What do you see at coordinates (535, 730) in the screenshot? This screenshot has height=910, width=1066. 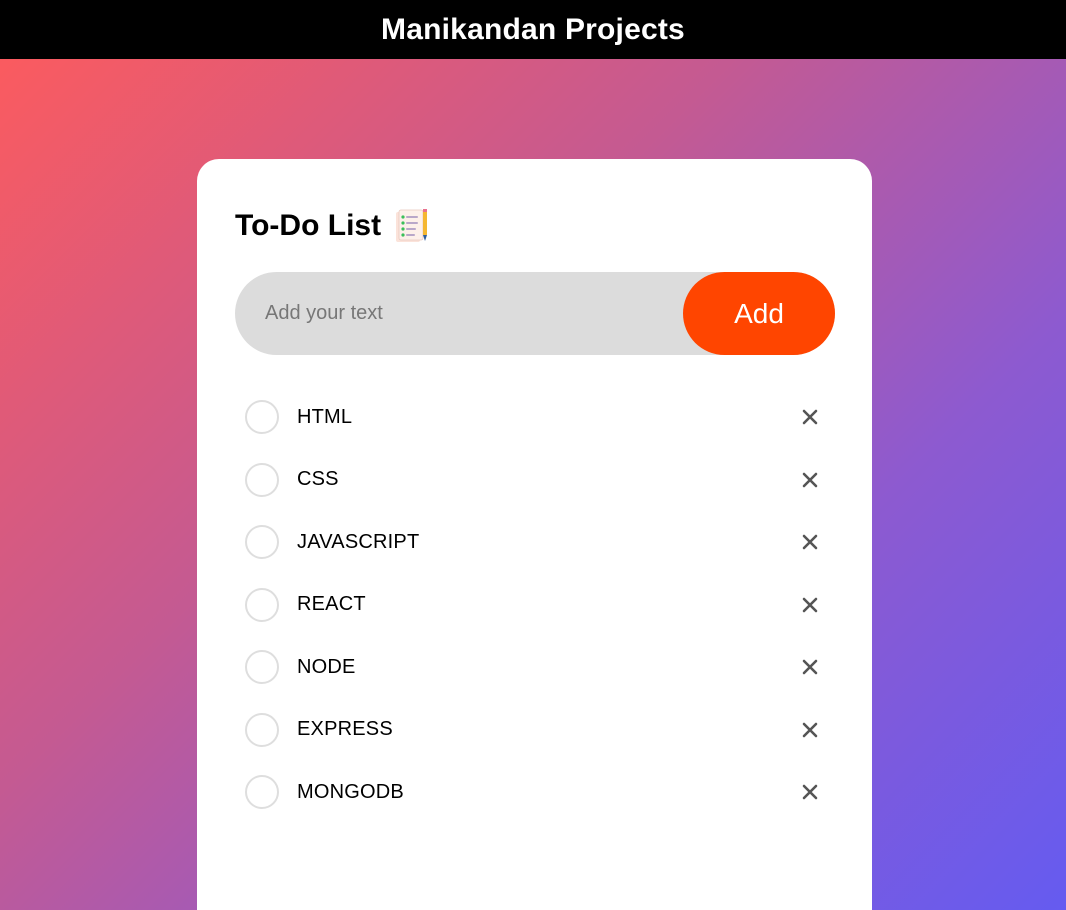 I see `list-item: EXPRESS` at bounding box center [535, 730].